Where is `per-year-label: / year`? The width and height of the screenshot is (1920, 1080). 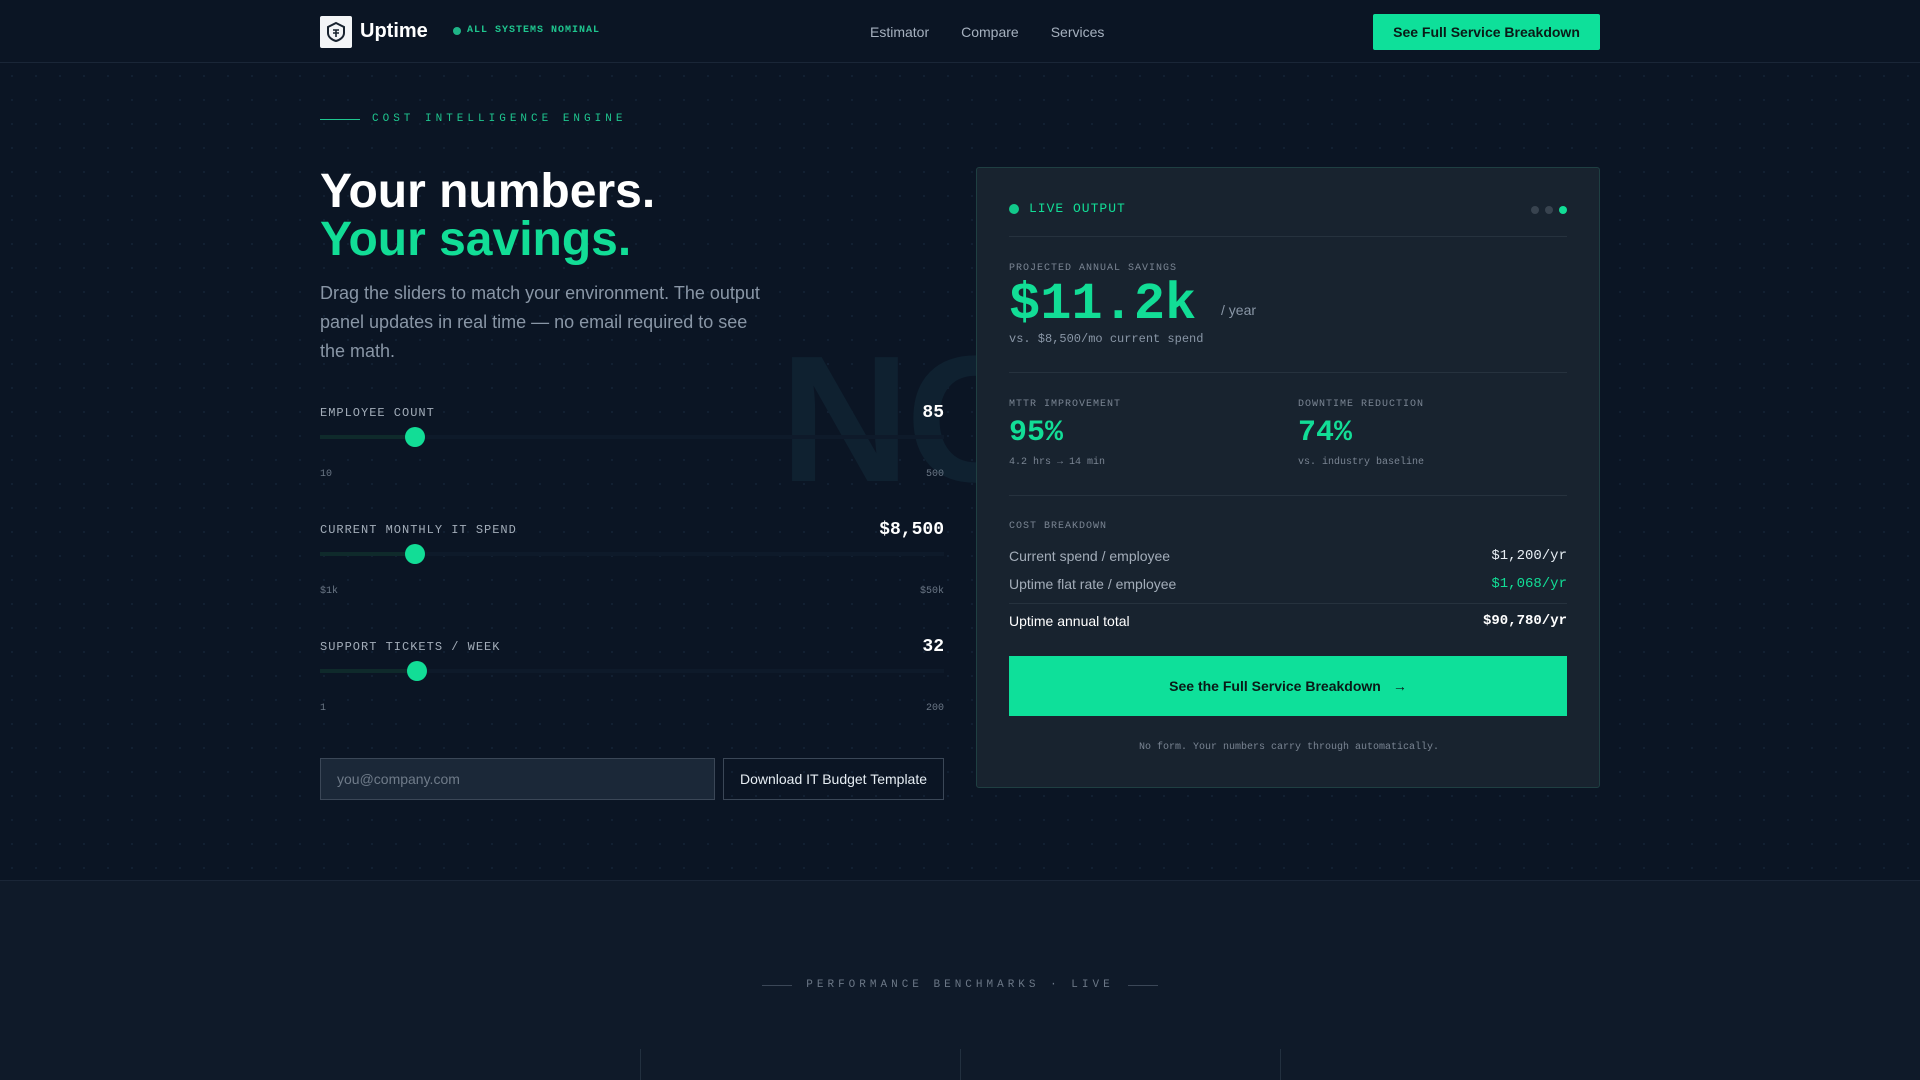 per-year-label: / year is located at coordinates (1239, 310).